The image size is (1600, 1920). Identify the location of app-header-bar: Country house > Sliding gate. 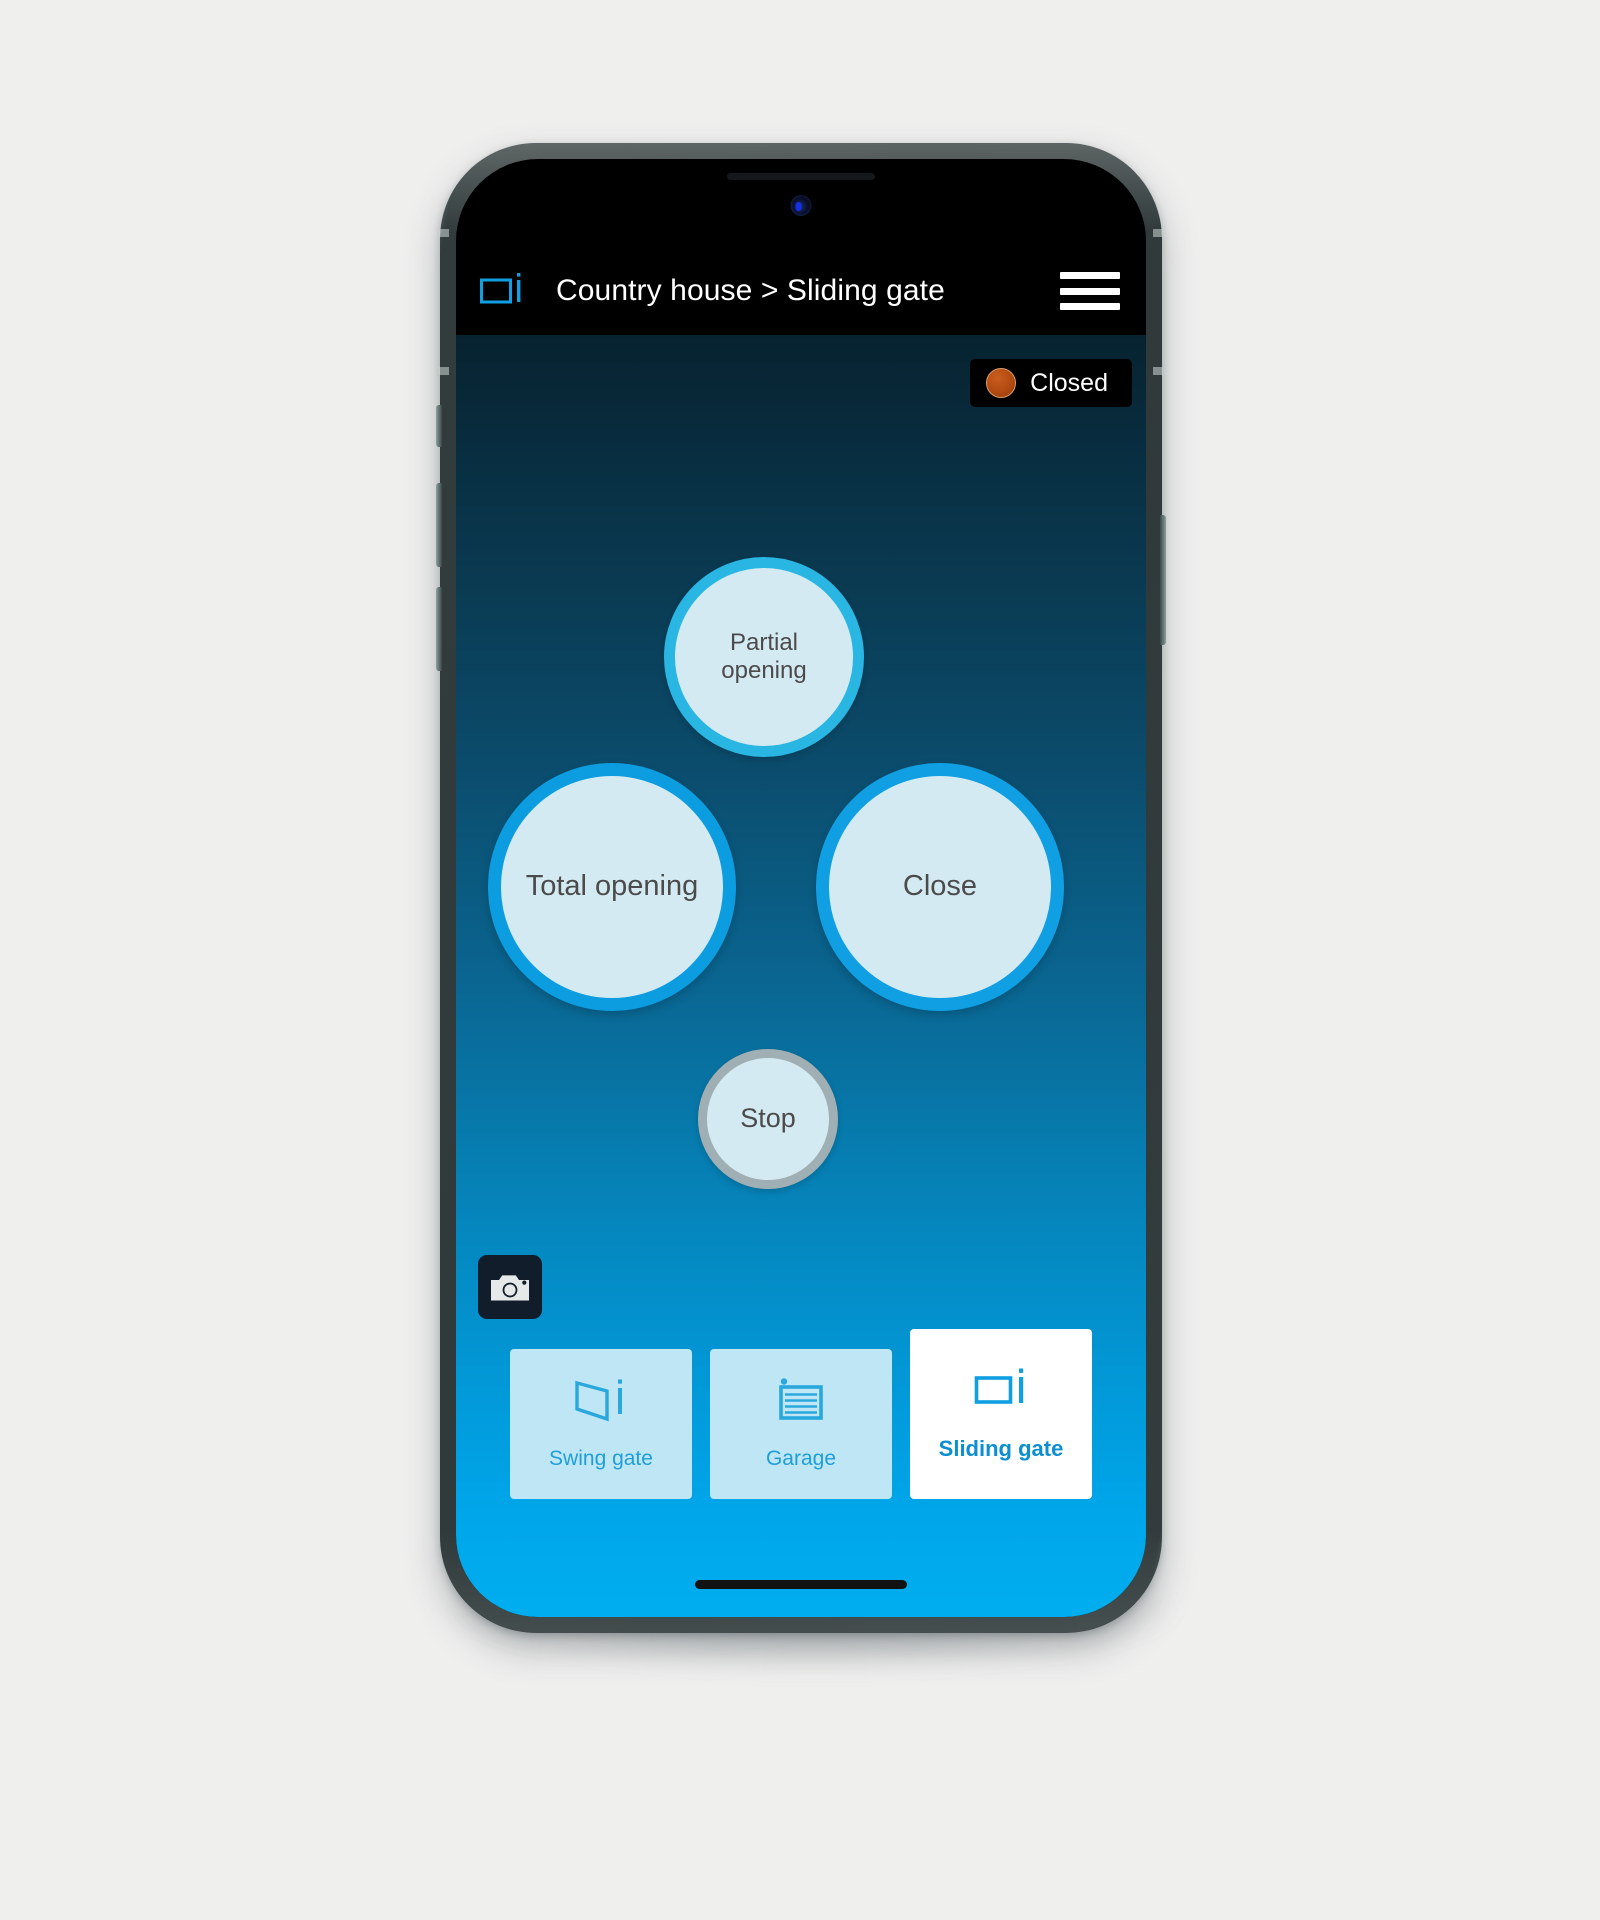
(801, 291).